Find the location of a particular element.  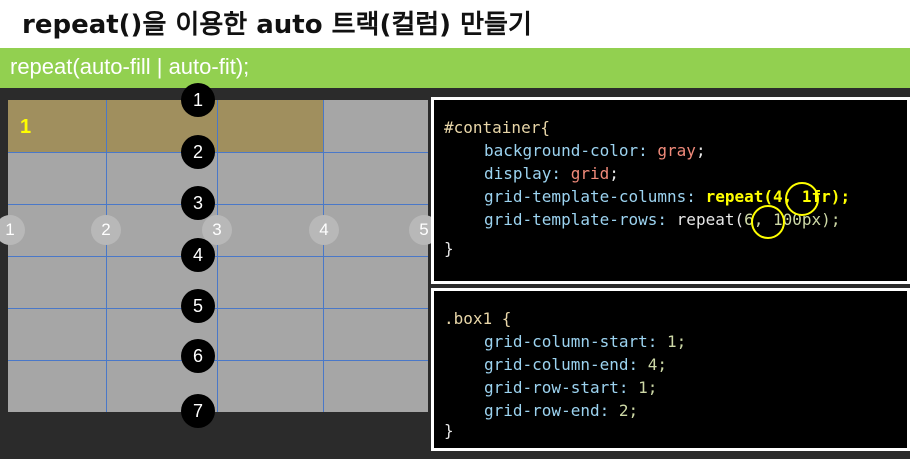

row-line-marker: 2 is located at coordinates (198, 152).